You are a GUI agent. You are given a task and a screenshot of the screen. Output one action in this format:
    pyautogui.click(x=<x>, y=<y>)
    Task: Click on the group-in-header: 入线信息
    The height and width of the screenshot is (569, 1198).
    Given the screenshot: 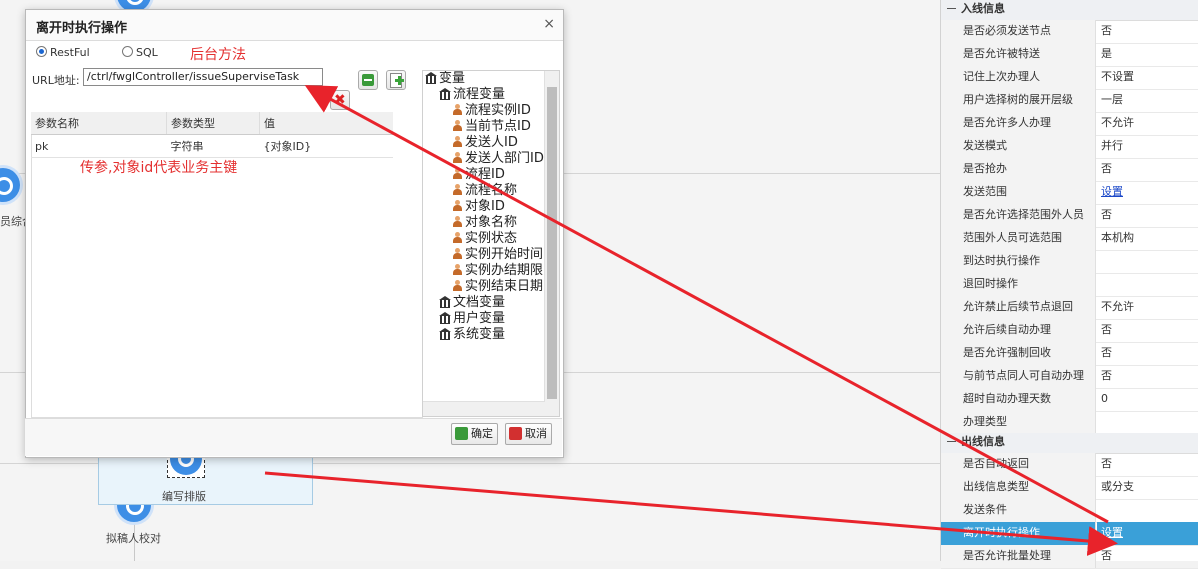 What is the action you would take?
    pyautogui.click(x=1069, y=10)
    